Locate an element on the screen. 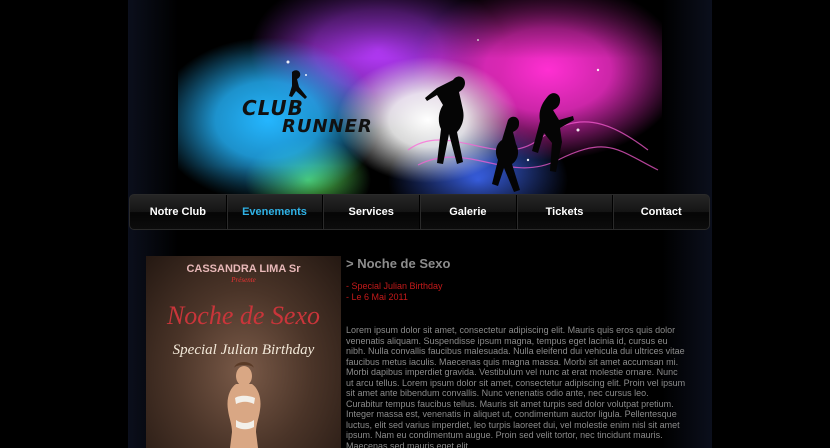  club-runner-logo: CLUB RUNNER is located at coordinates (312, 118).